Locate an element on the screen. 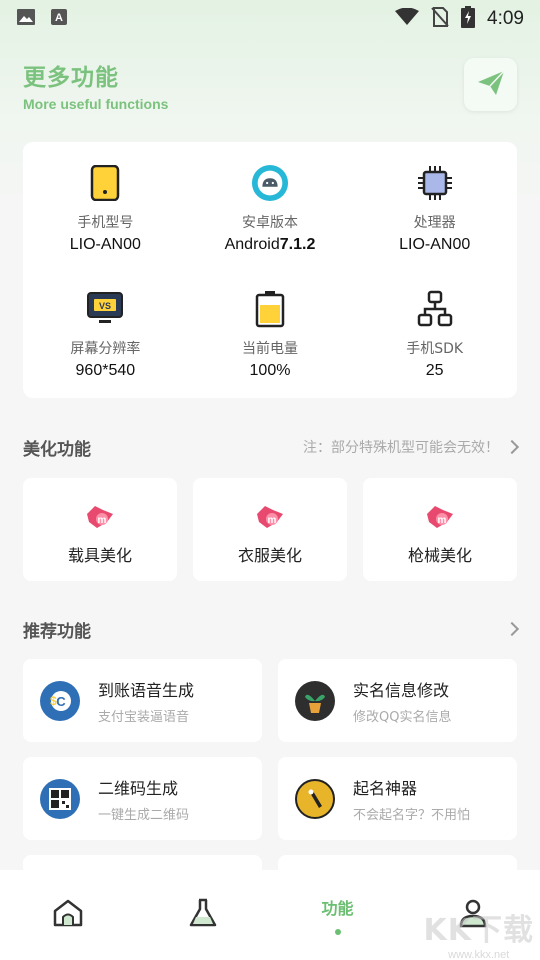 This screenshot has height=960, width=540. clock: 4:09 is located at coordinates (505, 18).